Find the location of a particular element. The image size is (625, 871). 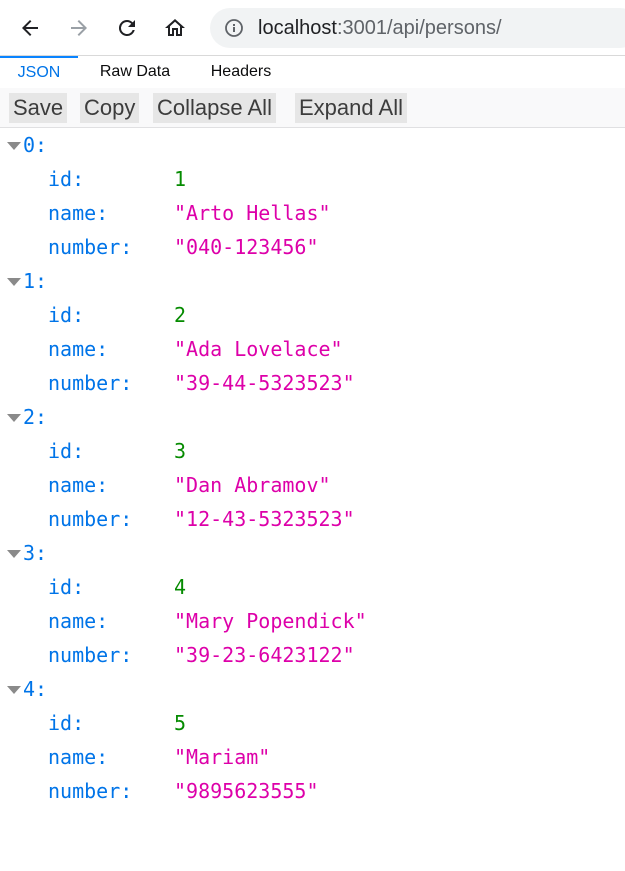

home-icon is located at coordinates (175, 27).